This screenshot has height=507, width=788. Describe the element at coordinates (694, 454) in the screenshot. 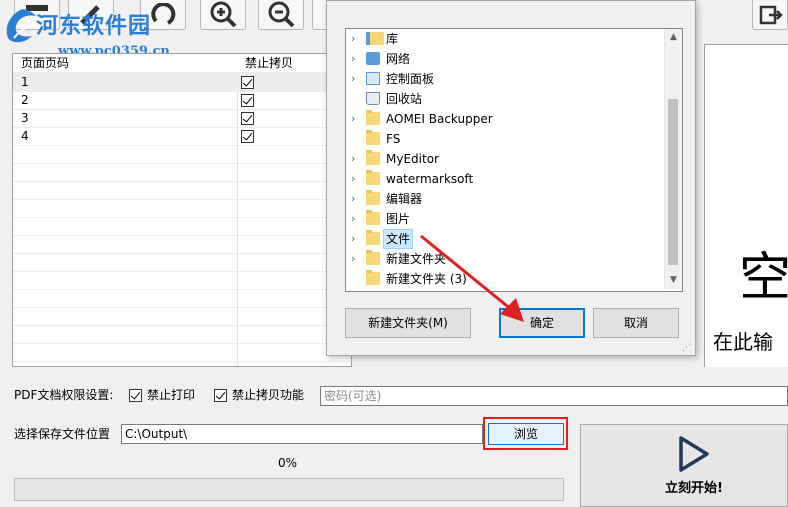

I see `play-icon` at that location.